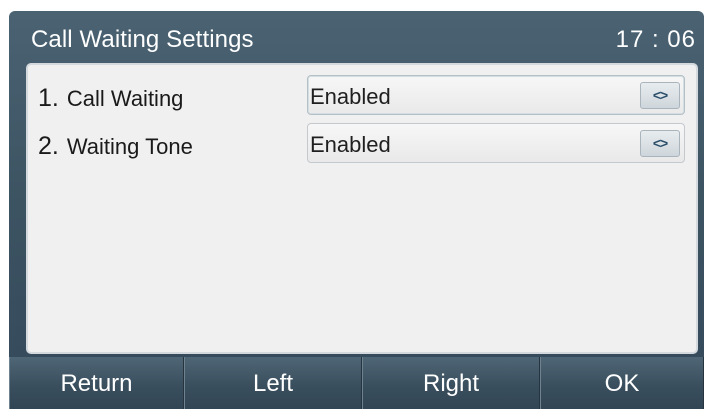  I want to click on left-button: Left, so click(273, 383).